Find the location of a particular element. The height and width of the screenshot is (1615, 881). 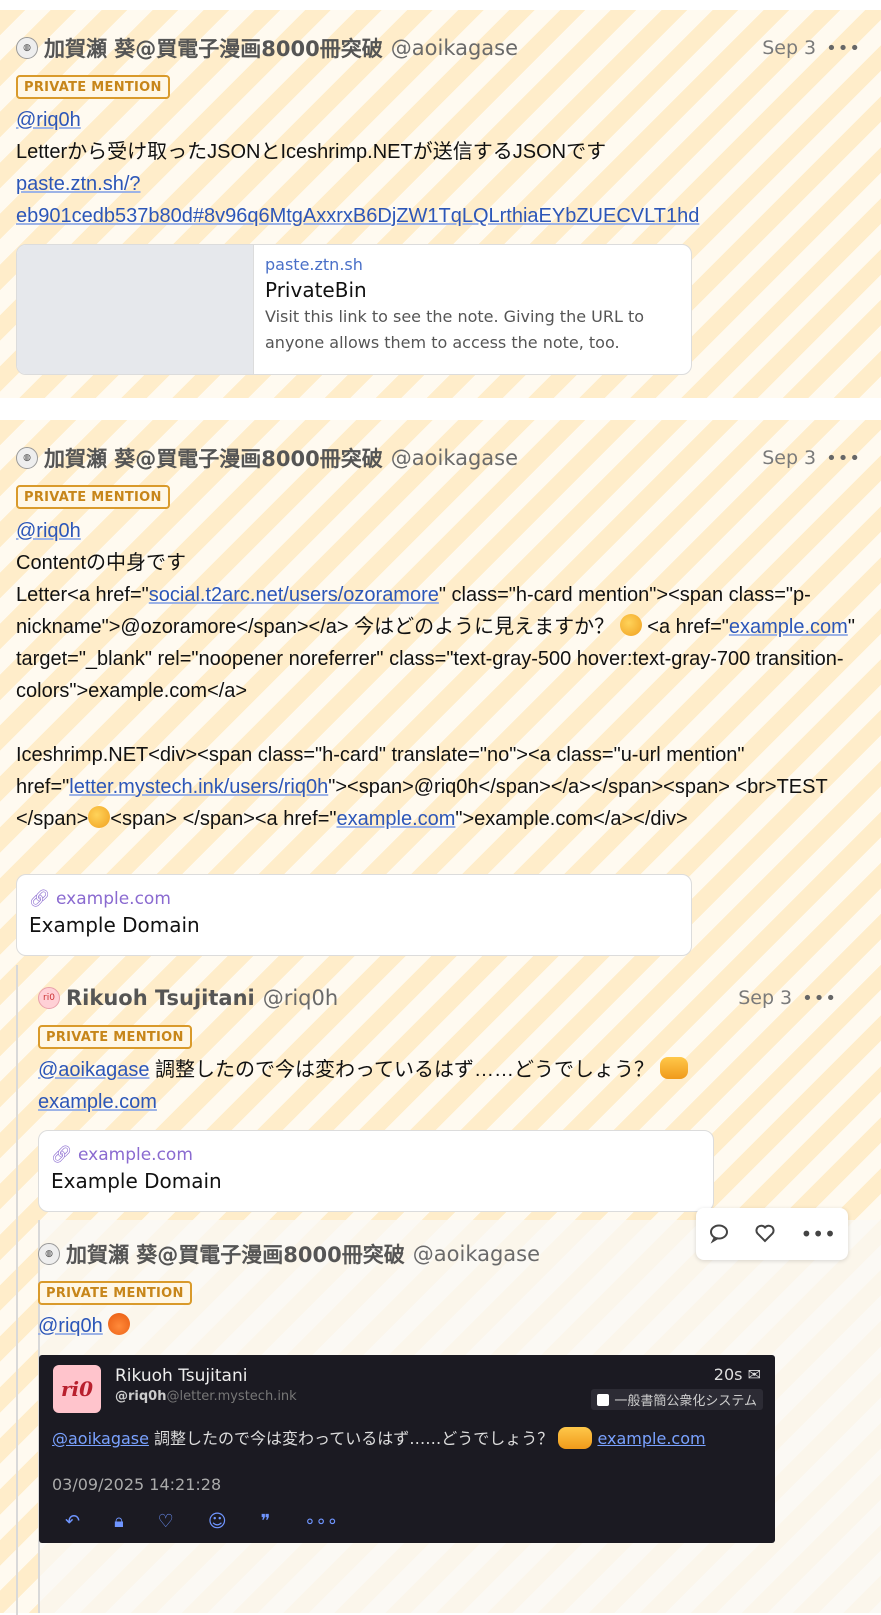

preview-title: PrivateBin is located at coordinates (316, 290).